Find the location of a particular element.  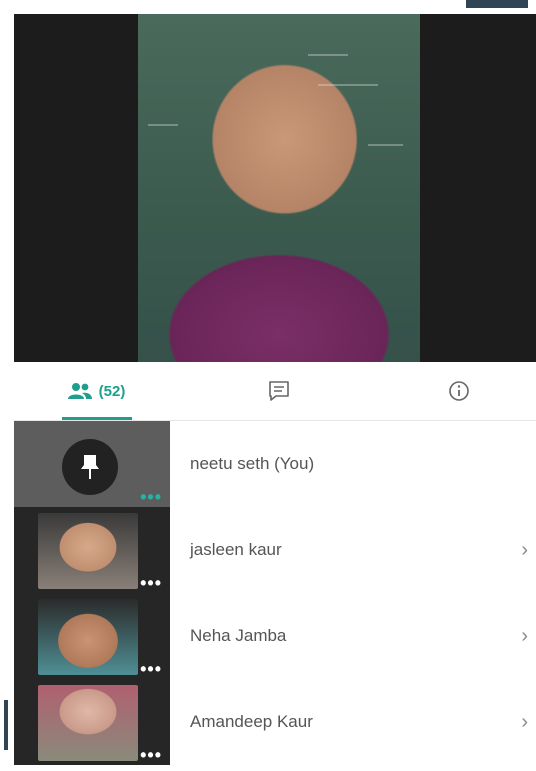

pin-icon is located at coordinates (90, 467).